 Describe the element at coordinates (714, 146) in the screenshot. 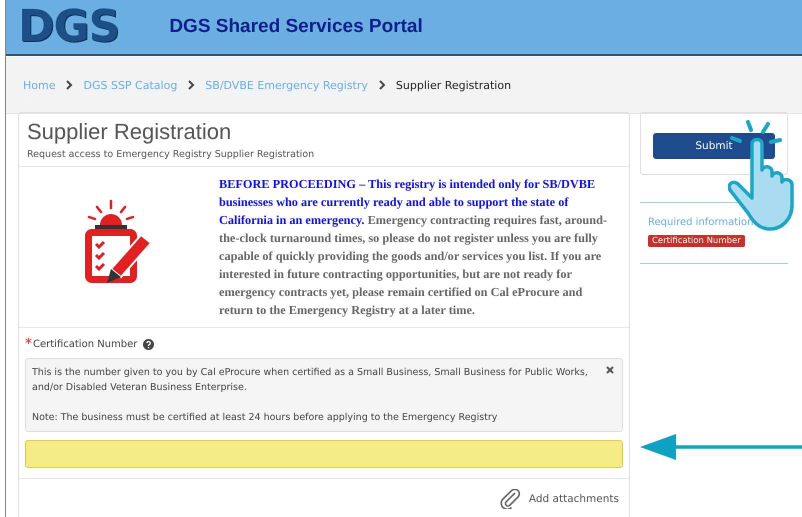

I see `submit-button: Submit` at that location.